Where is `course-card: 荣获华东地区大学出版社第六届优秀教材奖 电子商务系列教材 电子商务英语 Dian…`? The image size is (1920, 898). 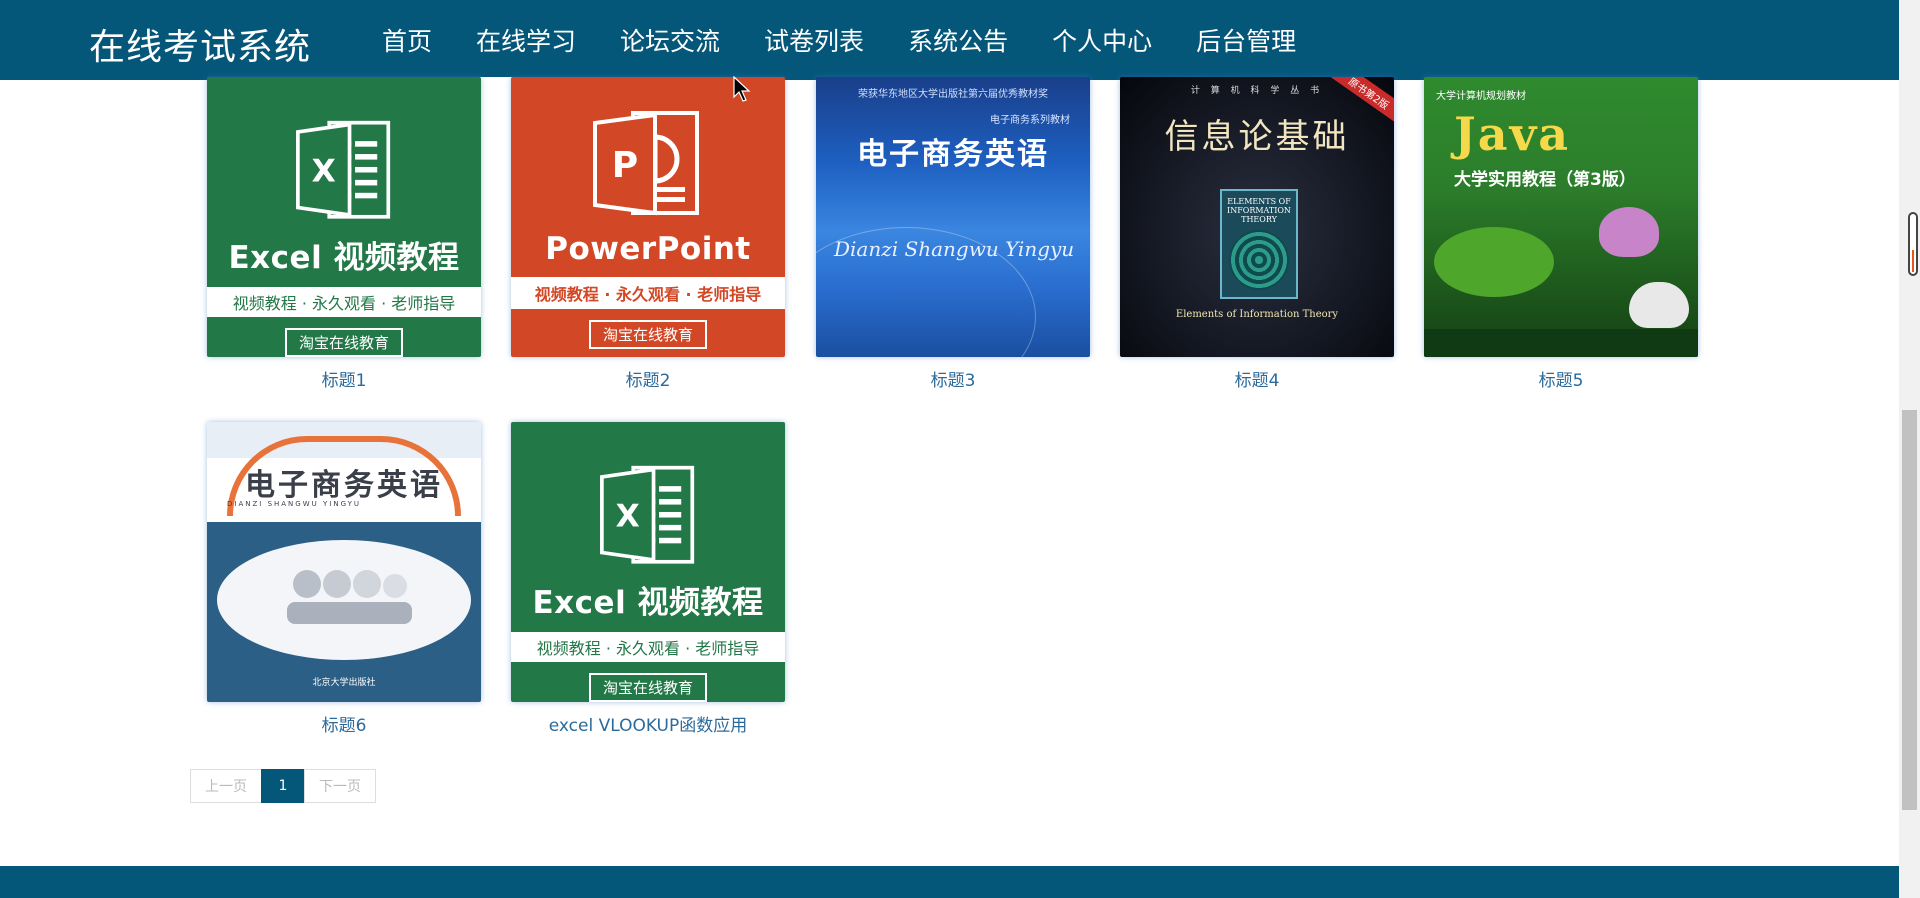
course-card: 荣获华东地区大学出版社第六届优秀教材奖 电子商务系列教材 电子商务英语 Dian… is located at coordinates (953, 234).